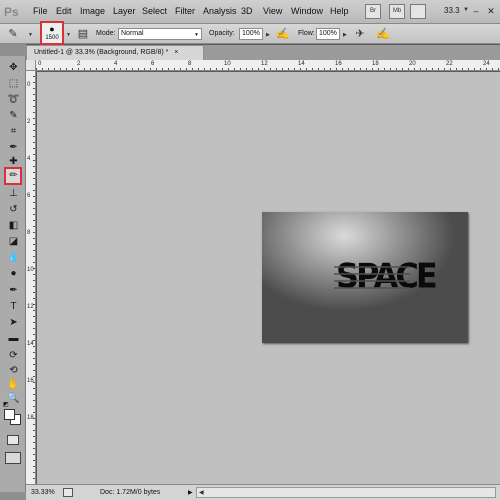 This screenshot has width=500, height=500. What do you see at coordinates (154, 11) in the screenshot?
I see `menu-select: Select` at bounding box center [154, 11].